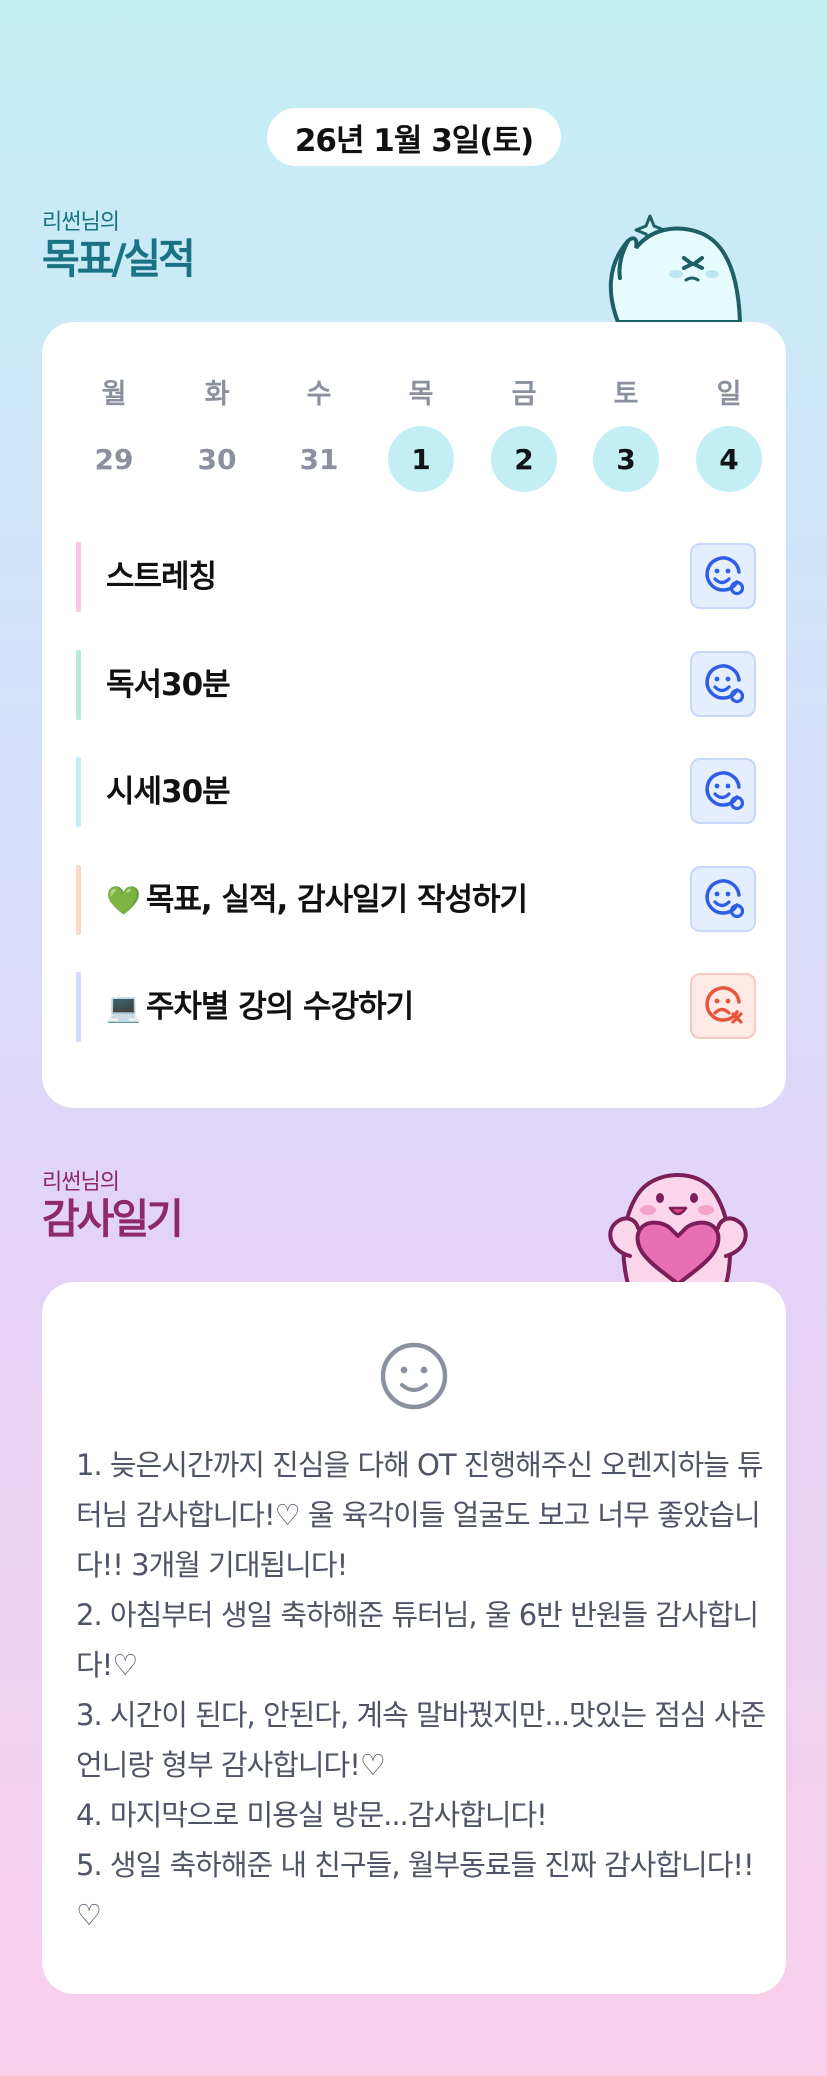  I want to click on neutral-smile-icon, so click(414, 1376).